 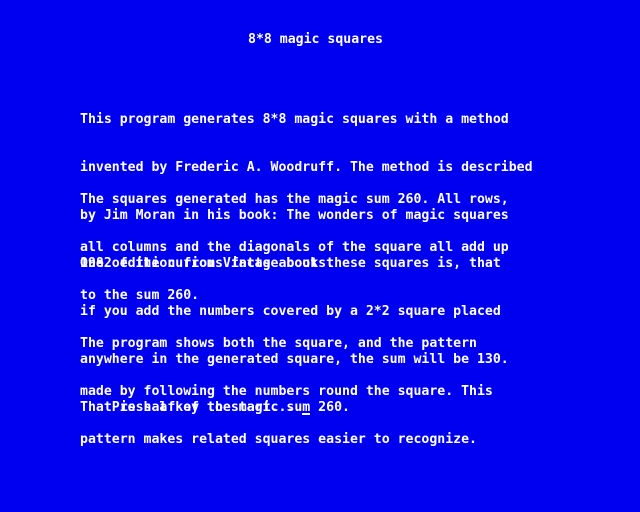 I want to click on page-title: 8*8 magic squares, so click(x=315, y=39).